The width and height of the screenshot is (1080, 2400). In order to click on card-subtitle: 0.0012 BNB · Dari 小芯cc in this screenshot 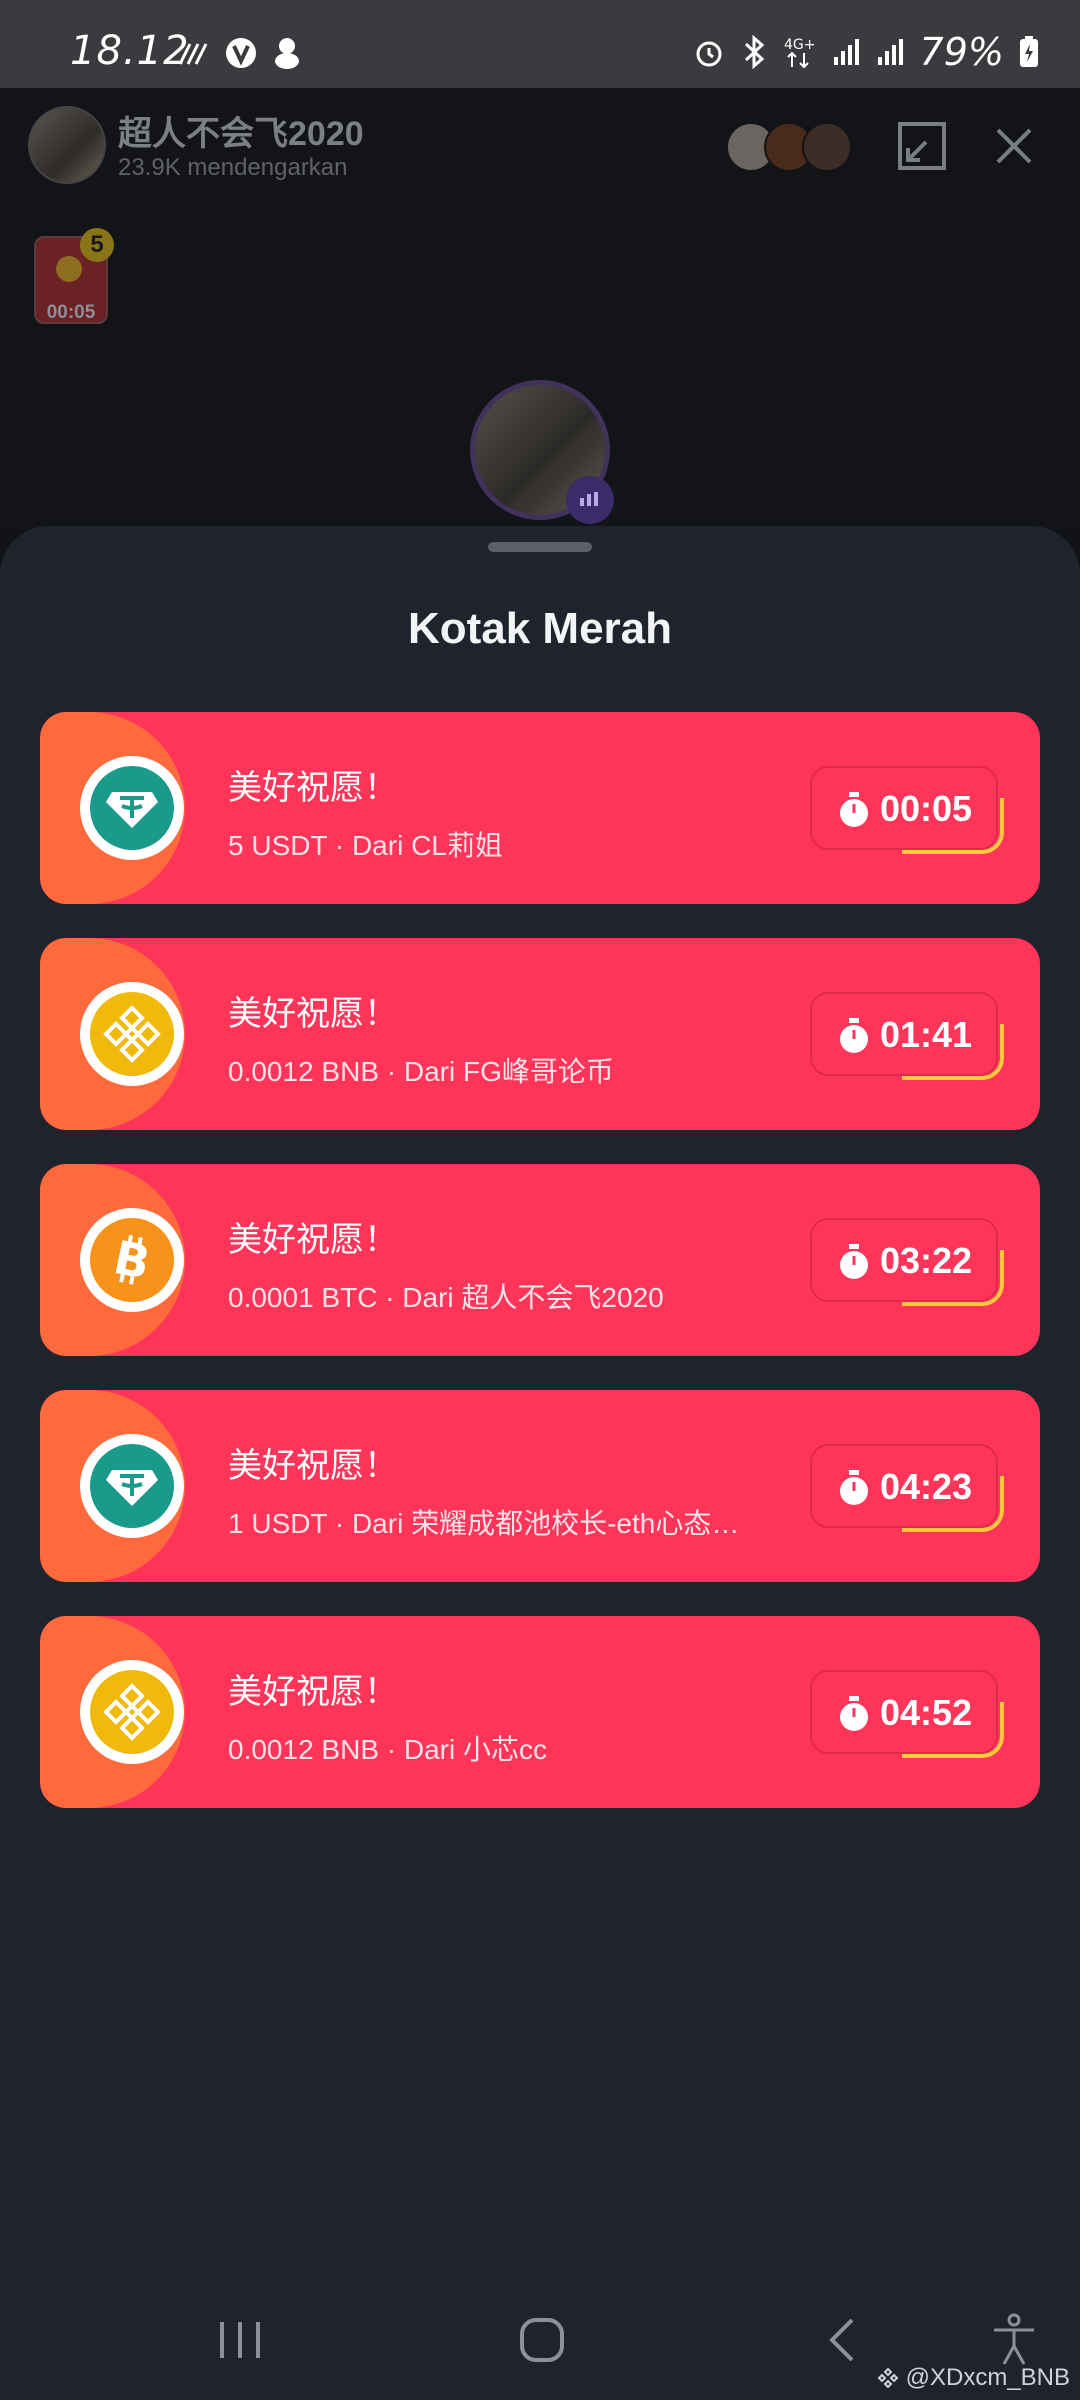, I will do `click(387, 1749)`.